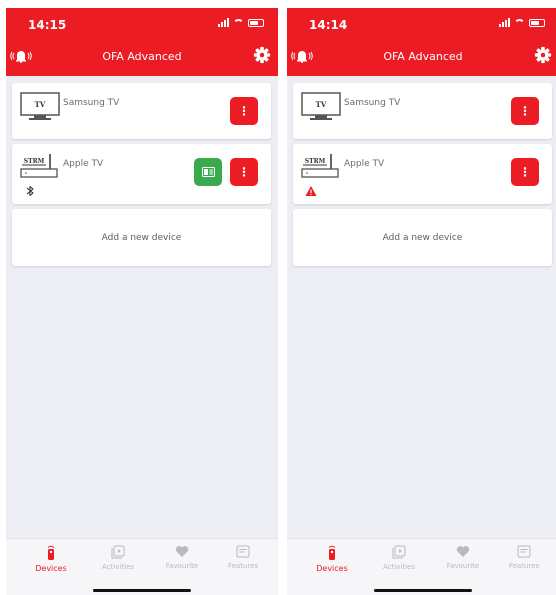 The height and width of the screenshot is (595, 556). I want to click on app-header: 14:14 OFA Advanced, so click(421, 42).